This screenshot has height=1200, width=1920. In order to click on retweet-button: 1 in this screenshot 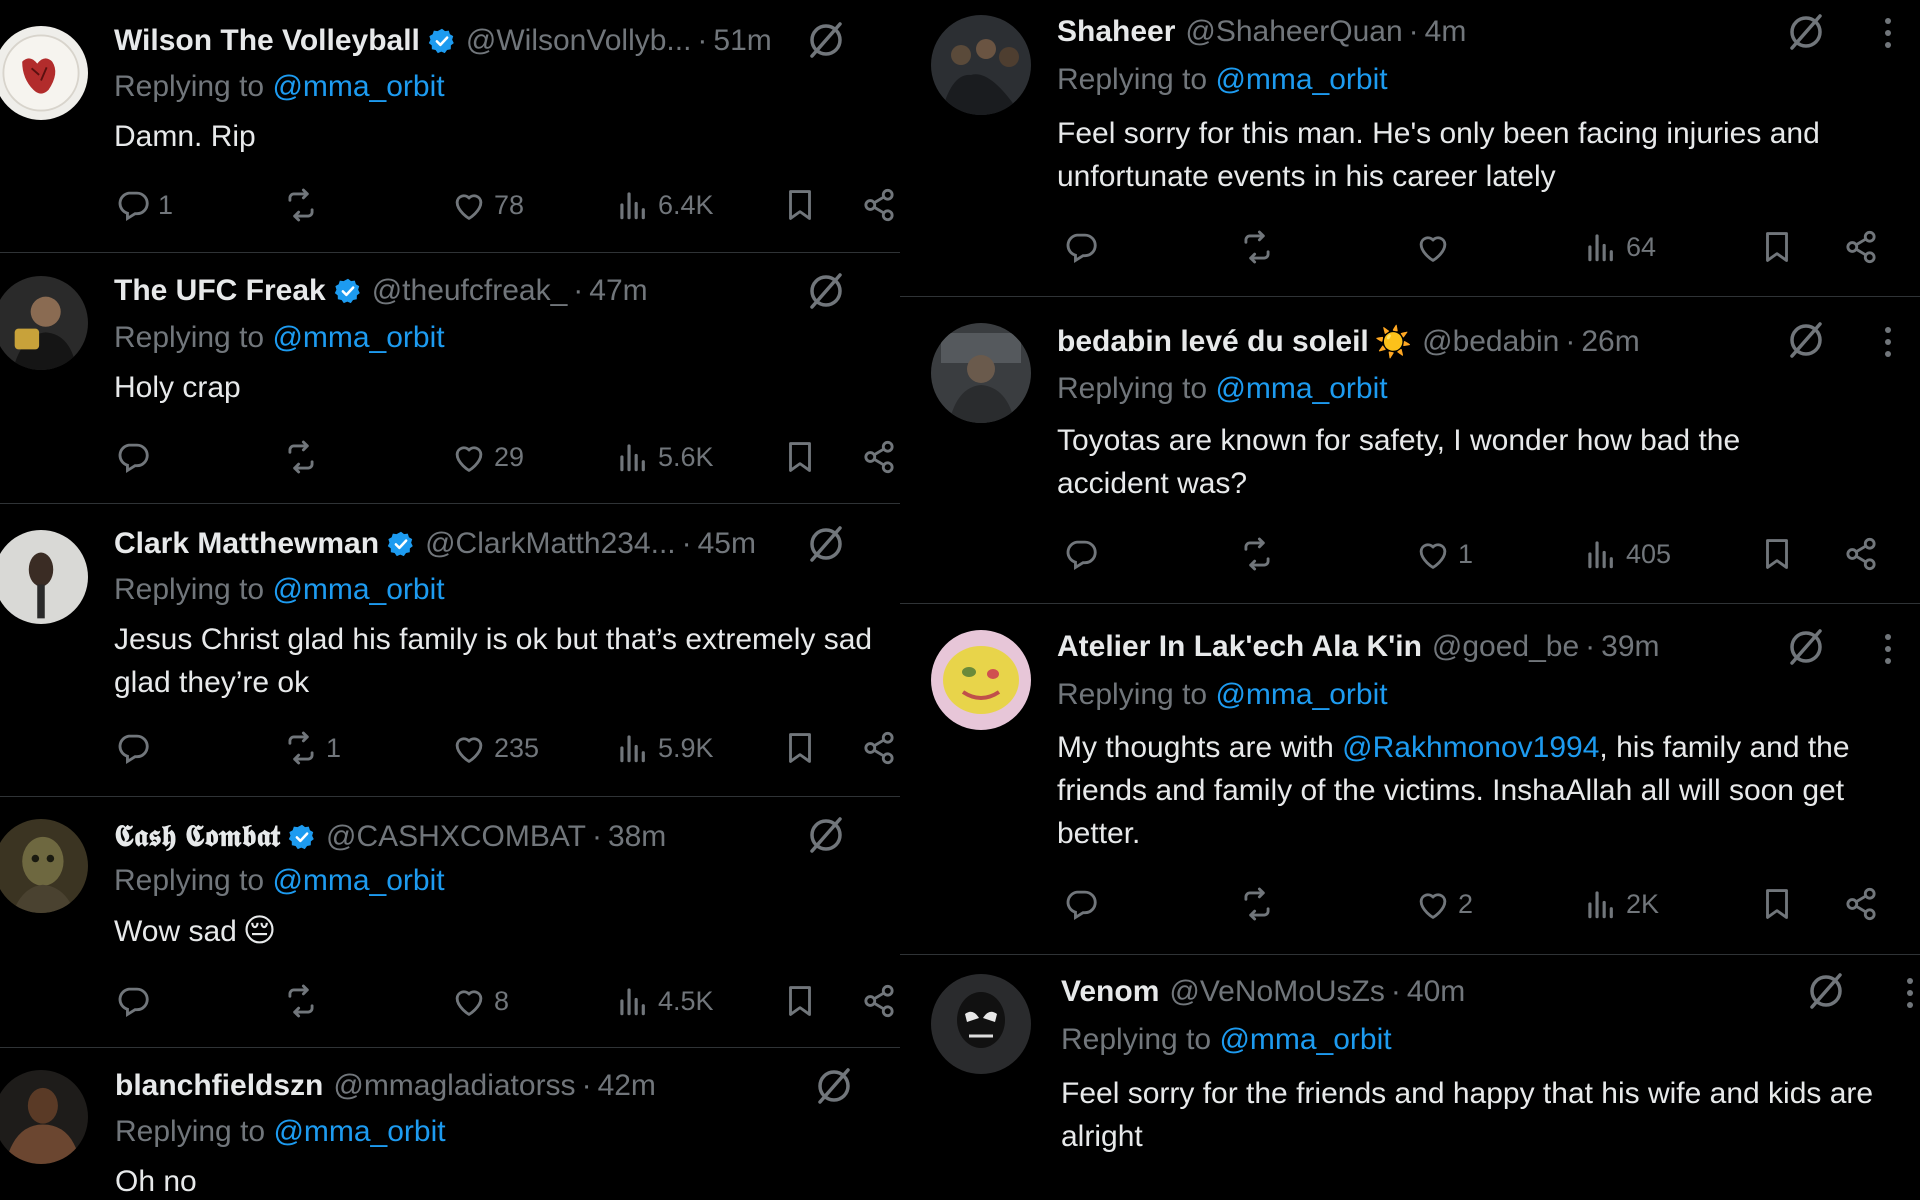, I will do `click(311, 748)`.